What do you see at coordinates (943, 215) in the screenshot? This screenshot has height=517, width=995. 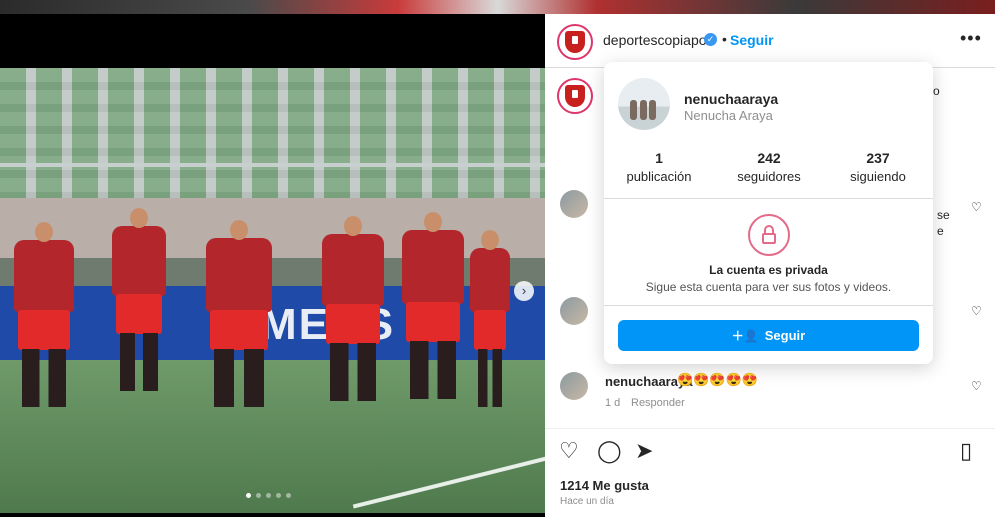 I see `comment-text-fragment: se` at bounding box center [943, 215].